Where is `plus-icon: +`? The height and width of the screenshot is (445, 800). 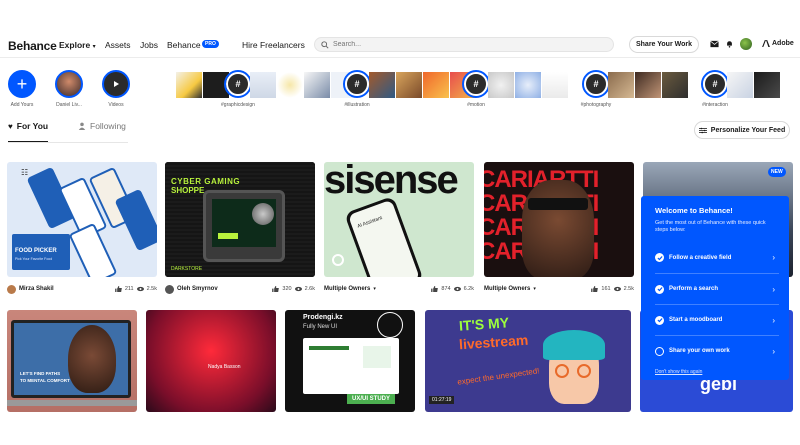
plus-icon: + is located at coordinates (22, 84).